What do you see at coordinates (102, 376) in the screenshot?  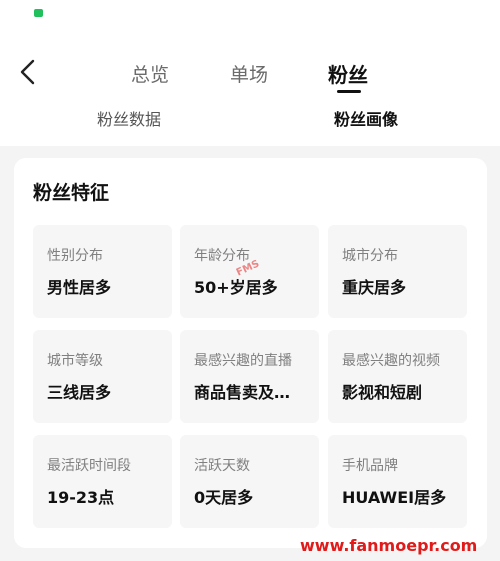 I see `feature-cell-city-level: 城市等级 三线居多` at bounding box center [102, 376].